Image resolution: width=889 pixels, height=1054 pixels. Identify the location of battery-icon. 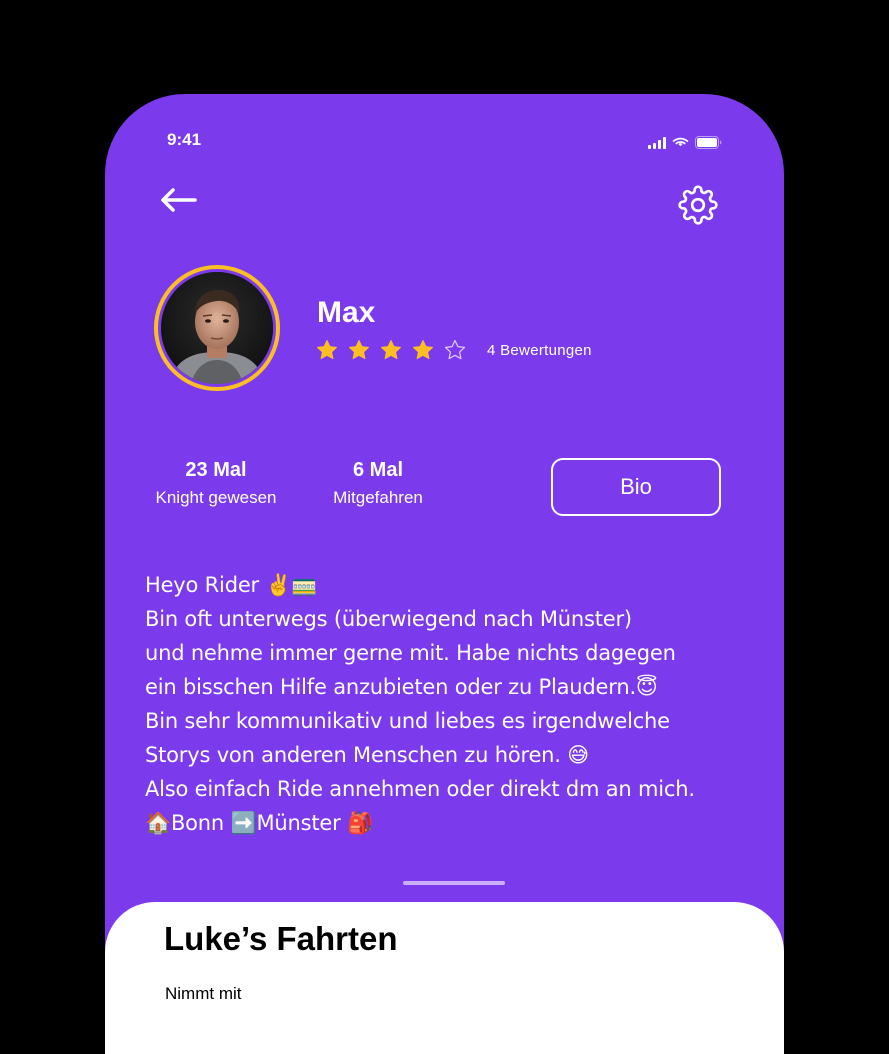
(708, 142).